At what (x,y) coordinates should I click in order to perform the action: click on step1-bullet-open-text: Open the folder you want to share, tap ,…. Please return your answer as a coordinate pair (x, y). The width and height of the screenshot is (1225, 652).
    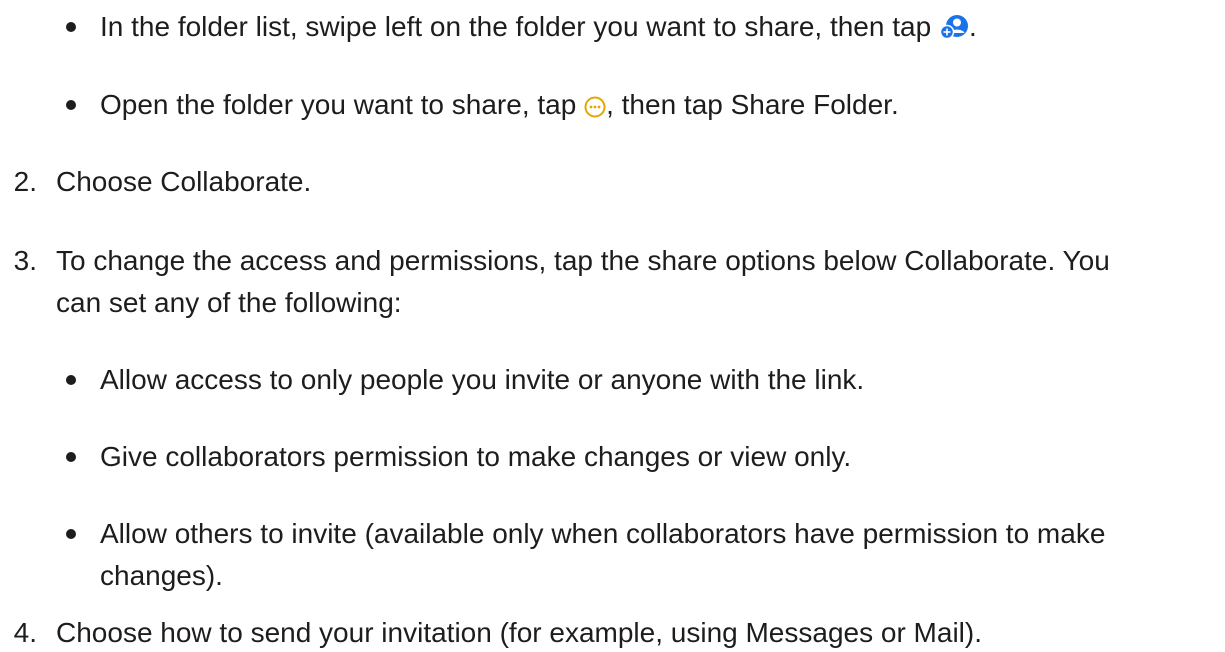
    Looking at the image, I should click on (499, 107).